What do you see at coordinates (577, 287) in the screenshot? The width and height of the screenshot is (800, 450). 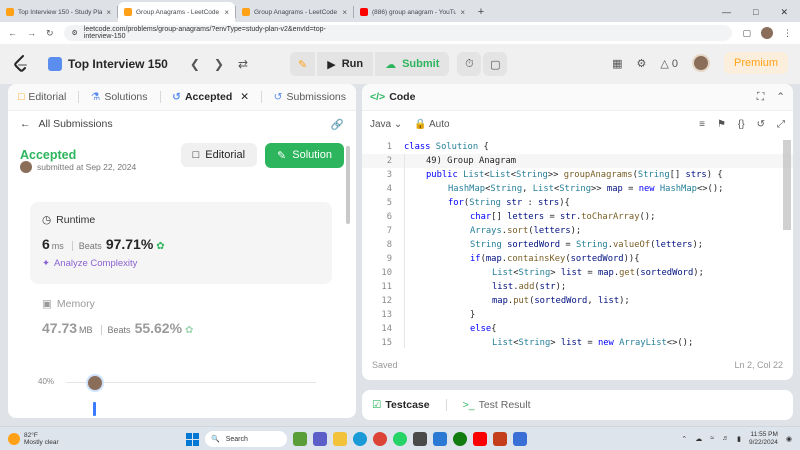 I see `code-line: 11 list. add(str);` at bounding box center [577, 287].